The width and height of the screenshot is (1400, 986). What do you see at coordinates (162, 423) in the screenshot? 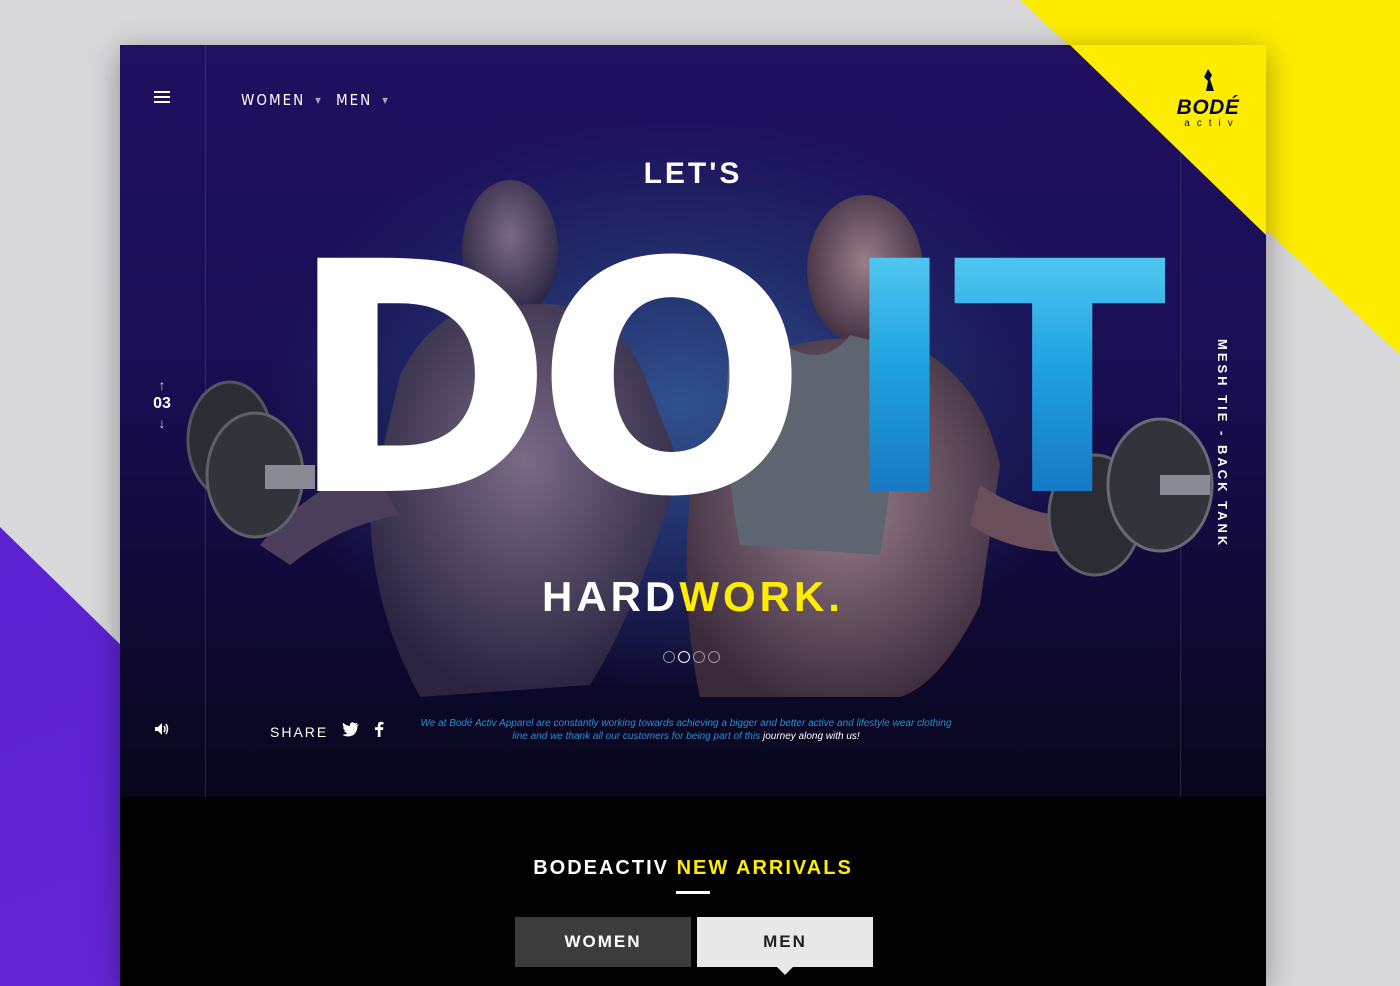
I see `arrow-down-icon: ↓` at bounding box center [162, 423].